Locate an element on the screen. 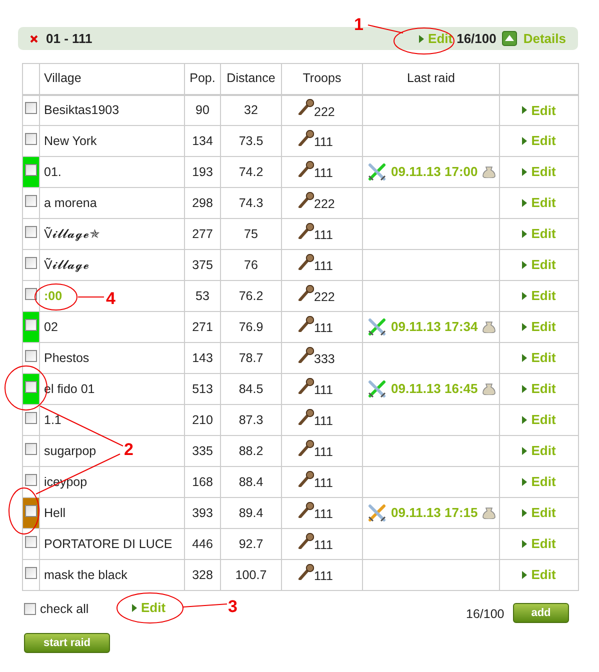 This screenshot has height=672, width=599. table-cell: 143 is located at coordinates (202, 358).